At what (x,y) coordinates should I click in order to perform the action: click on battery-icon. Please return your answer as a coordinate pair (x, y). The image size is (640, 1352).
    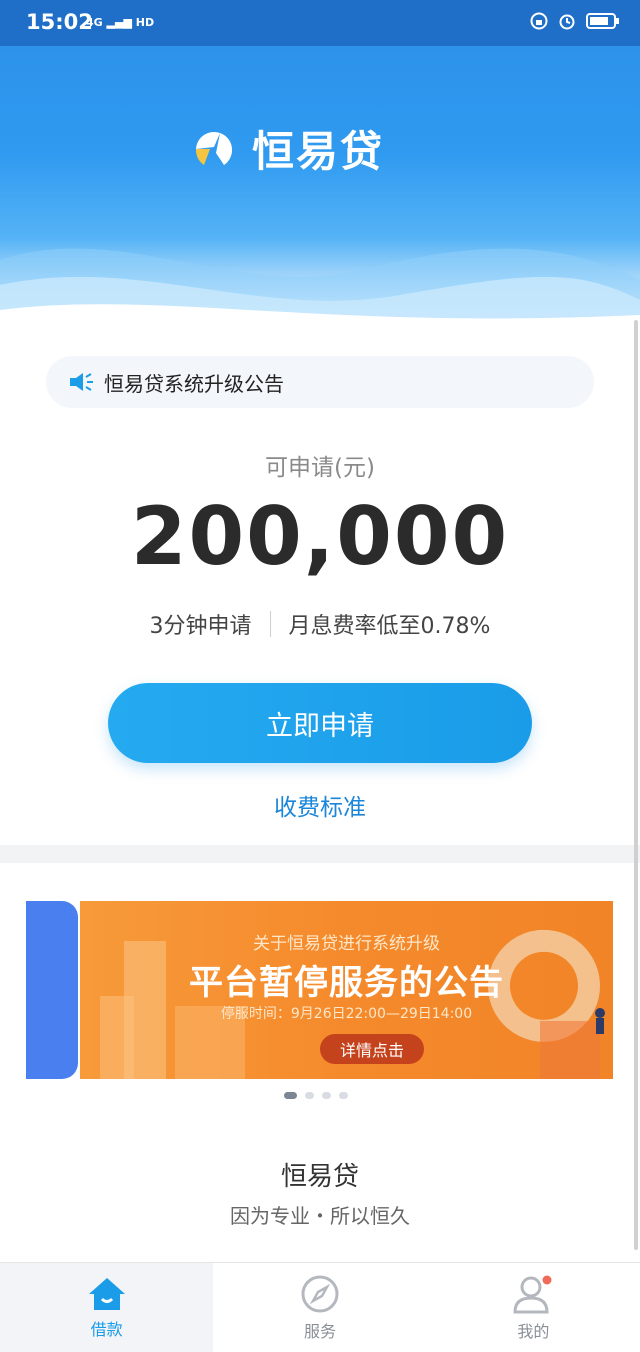
    Looking at the image, I should click on (602, 21).